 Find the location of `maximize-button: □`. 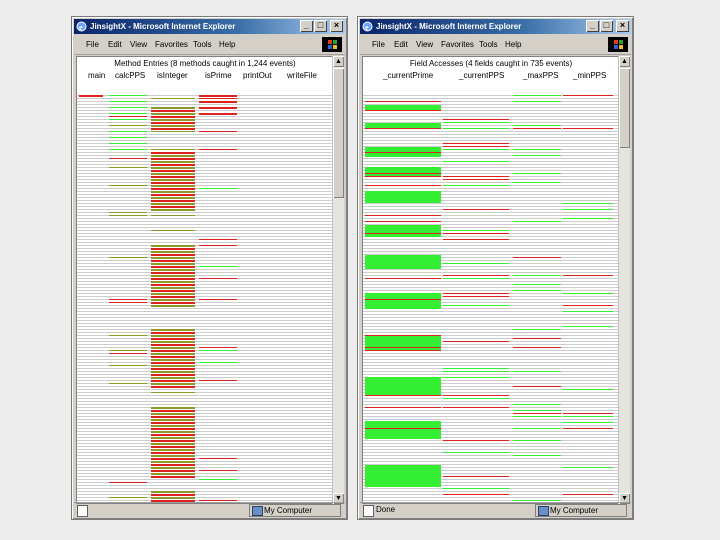

maximize-button: □ is located at coordinates (320, 26).